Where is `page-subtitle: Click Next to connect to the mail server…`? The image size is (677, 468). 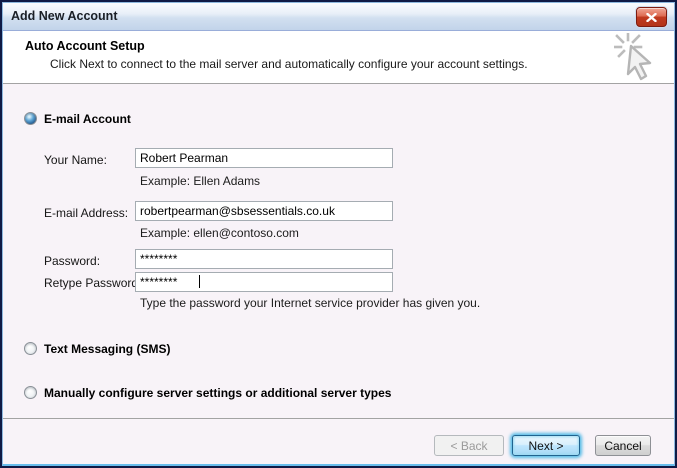 page-subtitle: Click Next to connect to the mail server… is located at coordinates (289, 64).